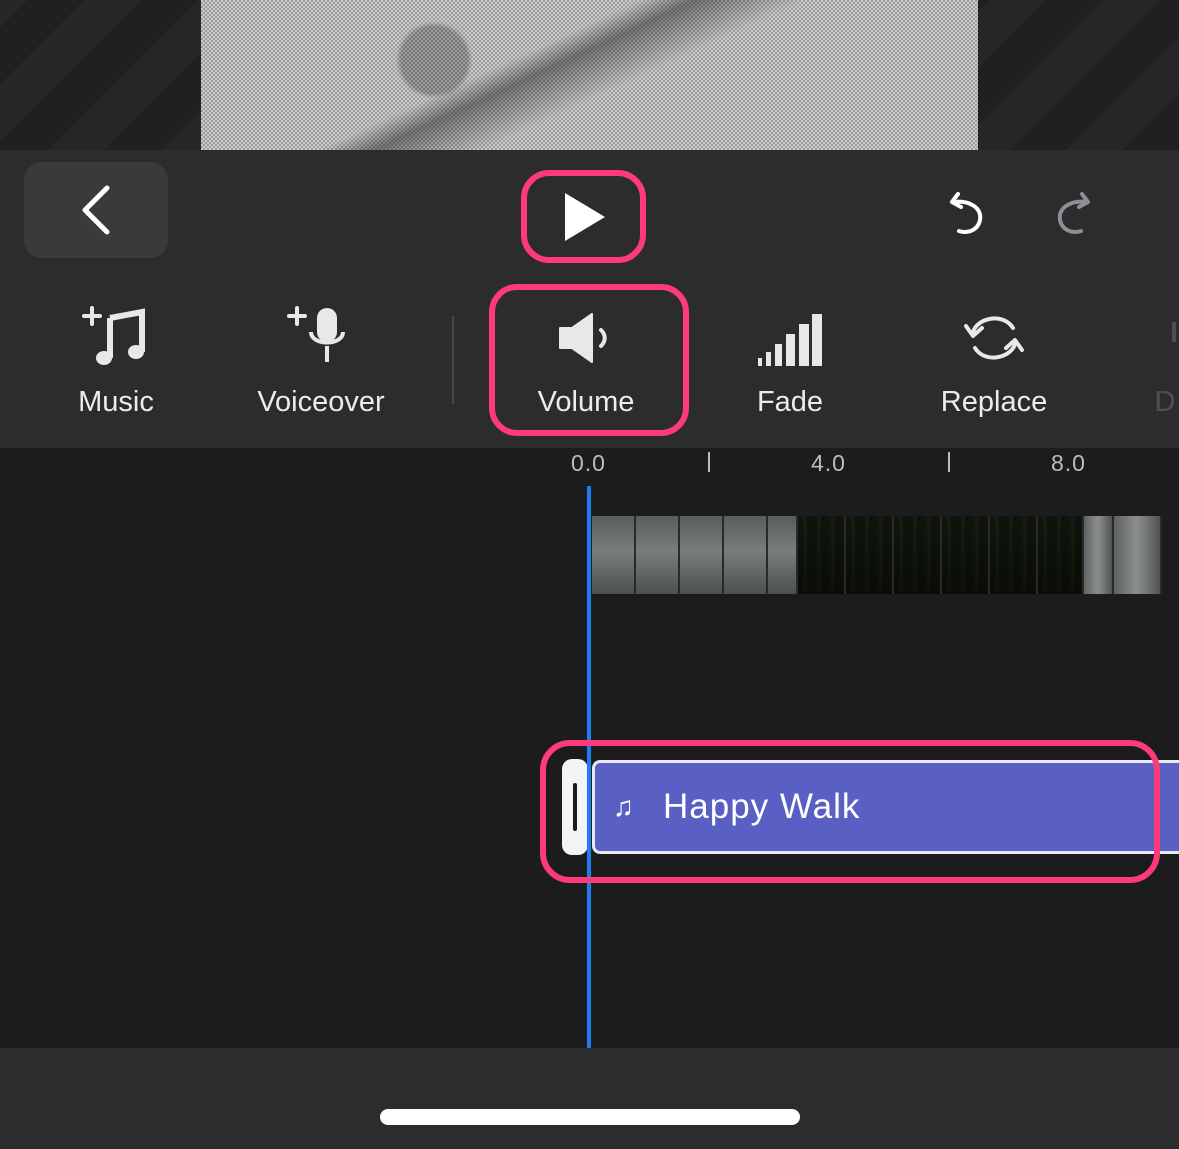 This screenshot has height=1149, width=1179. What do you see at coordinates (790, 402) in the screenshot?
I see `tool-label: Fade` at bounding box center [790, 402].